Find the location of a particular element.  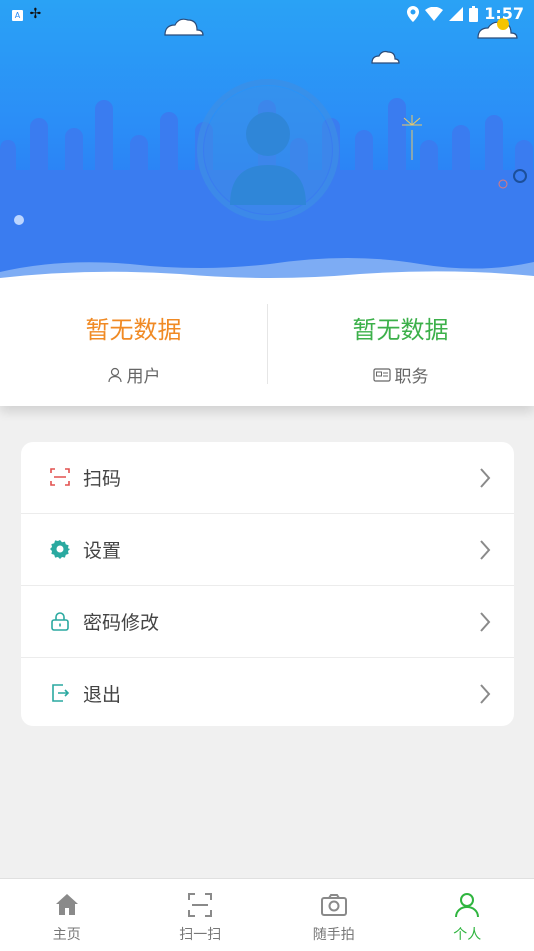

camera-icon is located at coordinates (334, 905).